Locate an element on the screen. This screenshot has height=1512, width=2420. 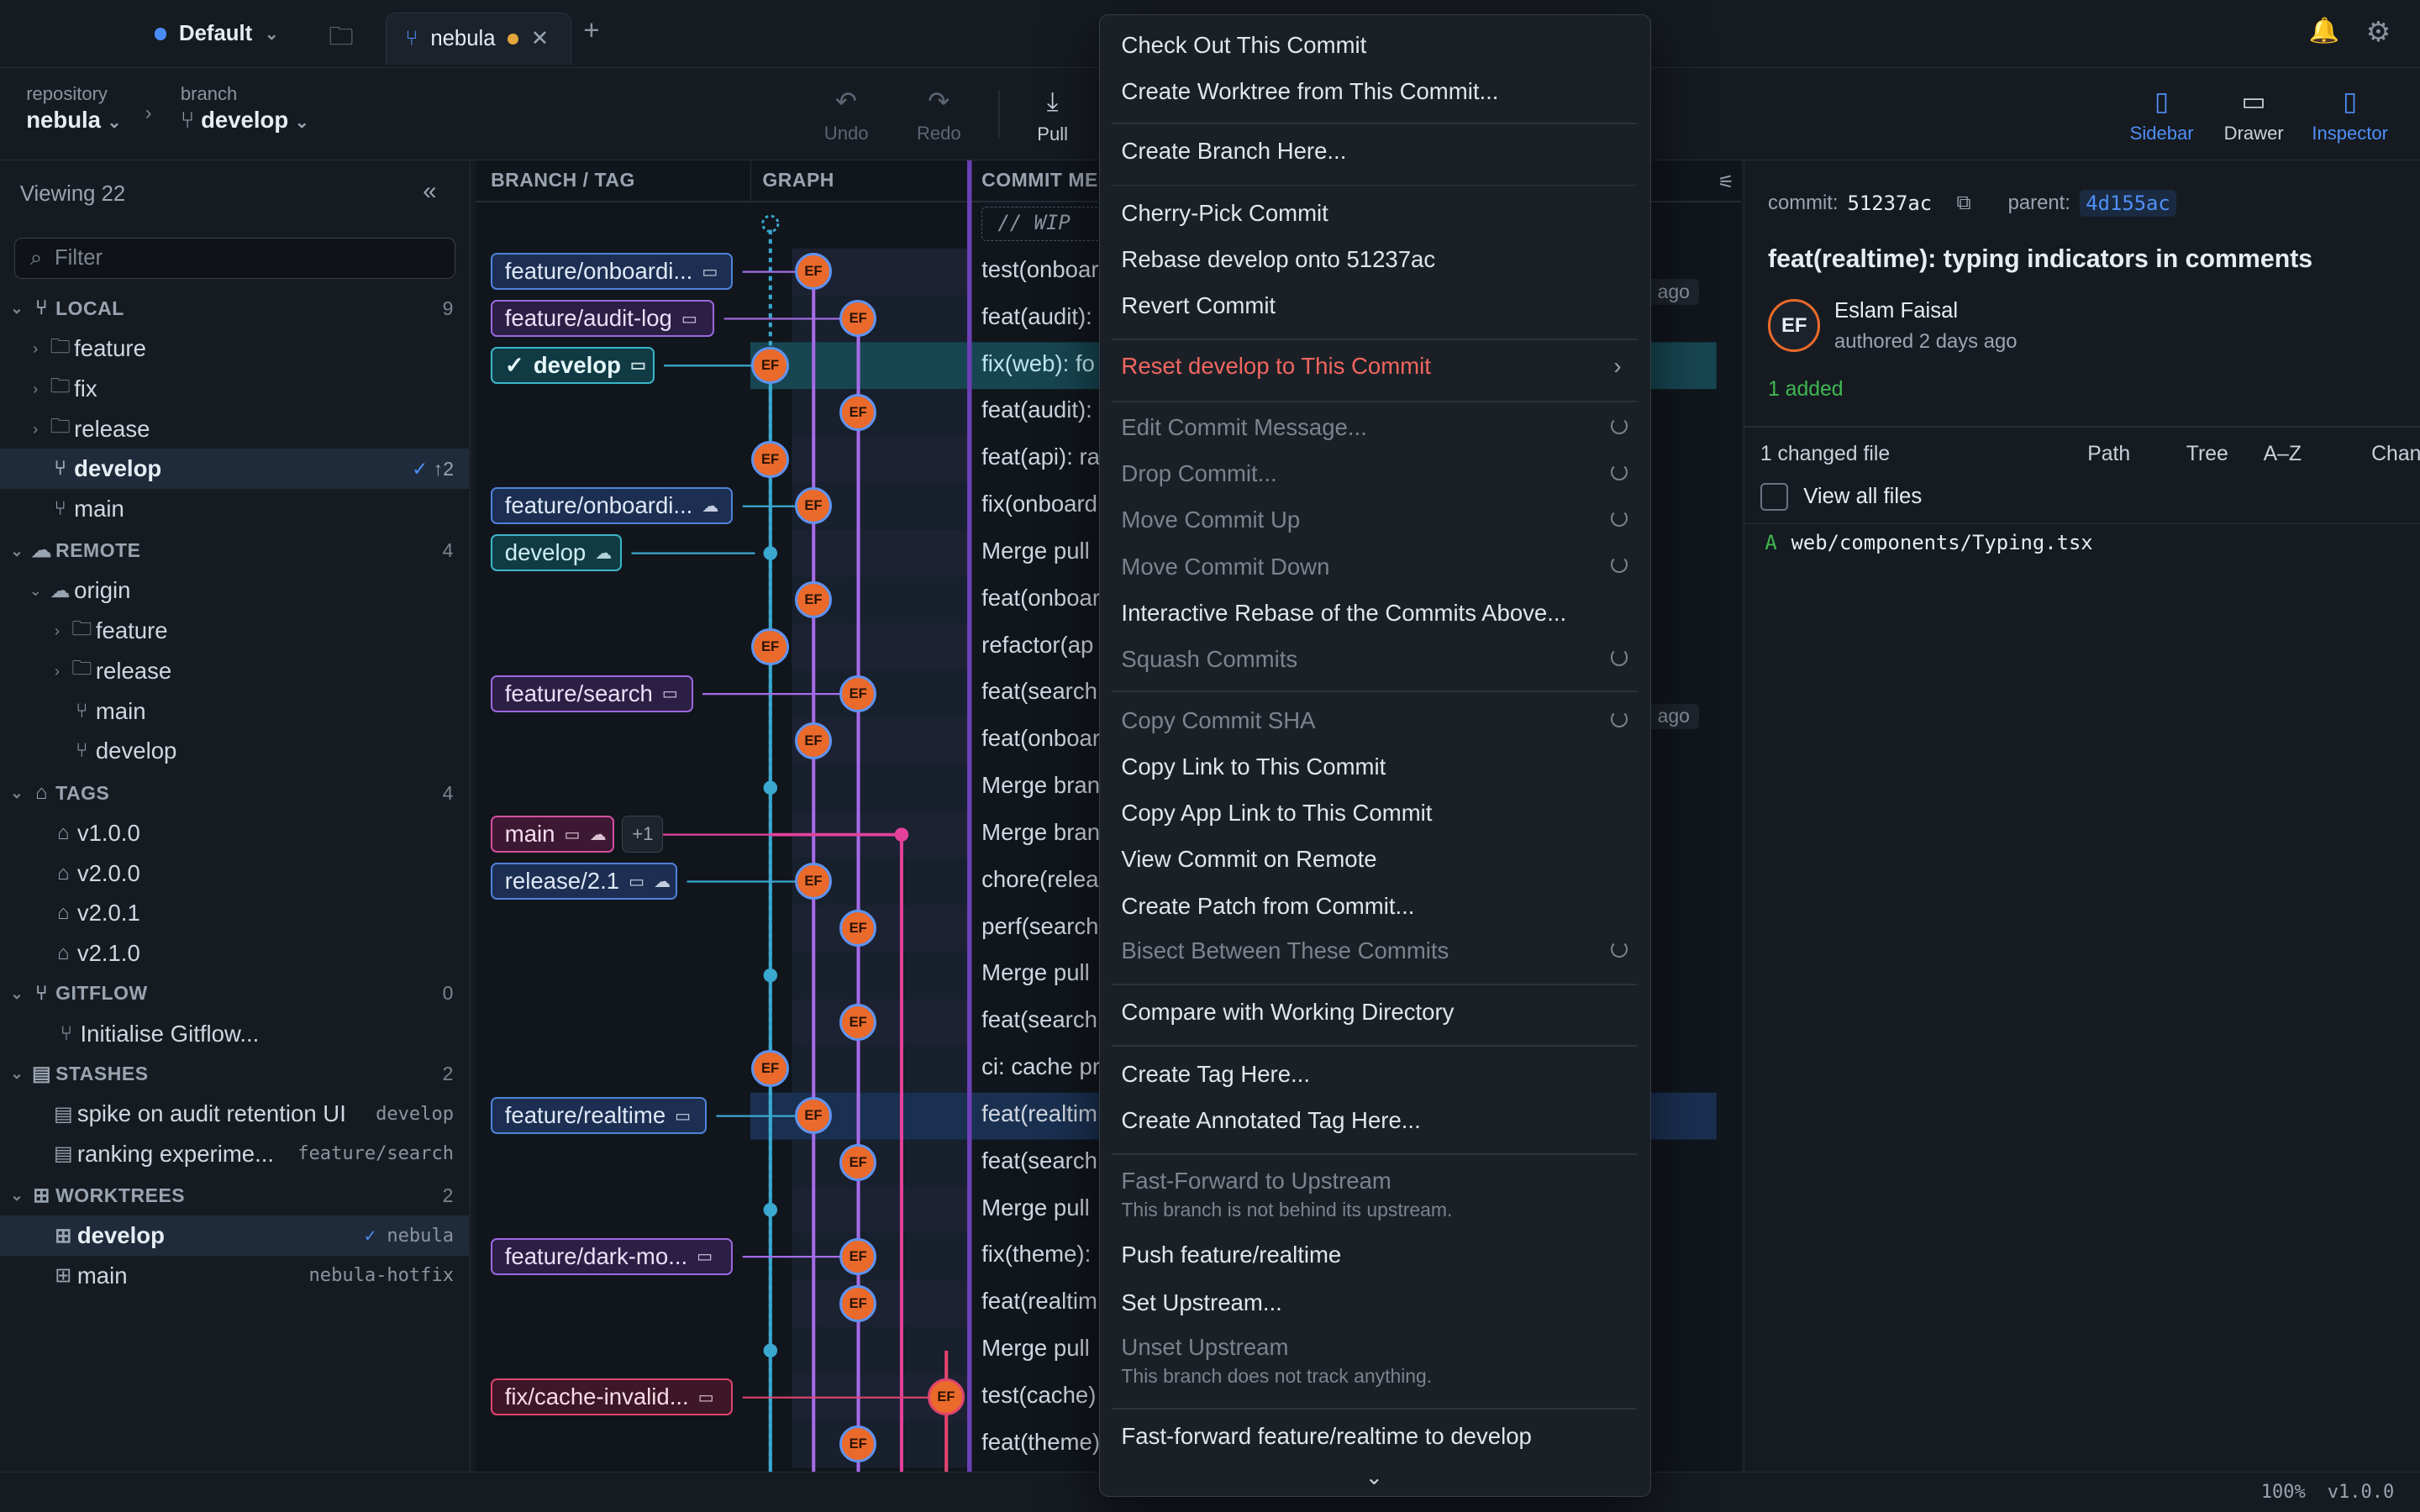
sidebar-item-origin: ⌄ ☁ origin is located at coordinates (234, 591).